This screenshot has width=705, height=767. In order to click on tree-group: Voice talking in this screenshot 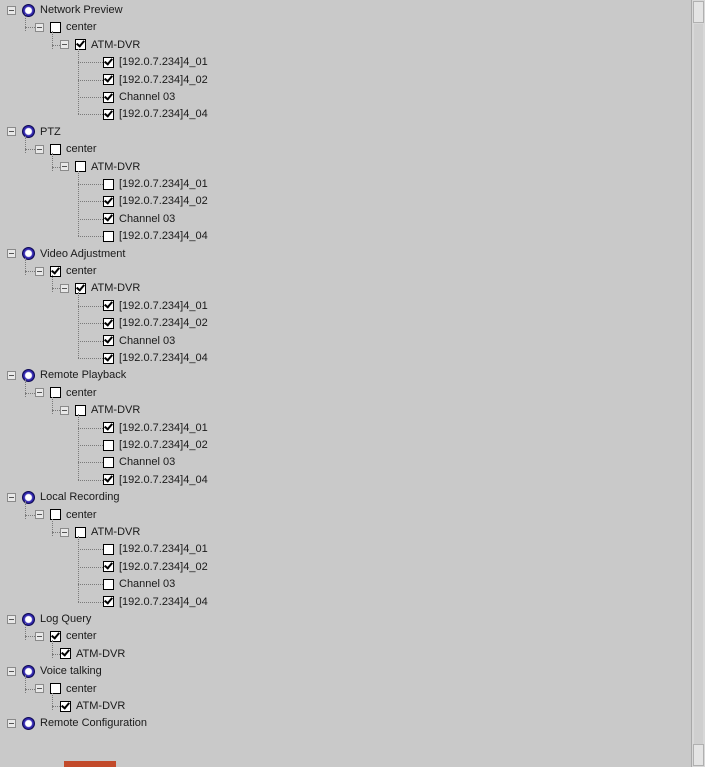, I will do `click(54, 671)`.